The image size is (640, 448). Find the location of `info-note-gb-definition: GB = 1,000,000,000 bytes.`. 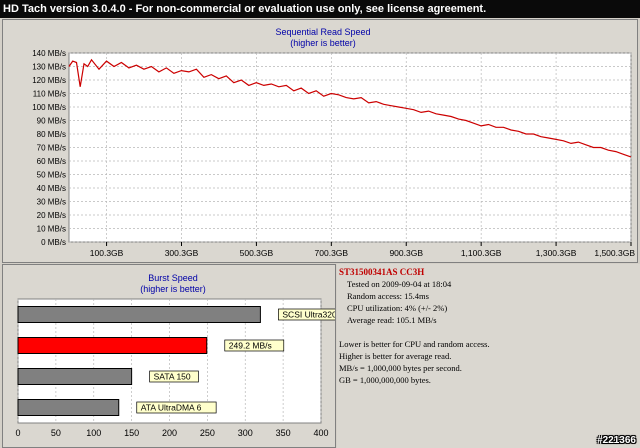

info-note-gb-definition: GB = 1,000,000,000 bytes. is located at coordinates (385, 380).